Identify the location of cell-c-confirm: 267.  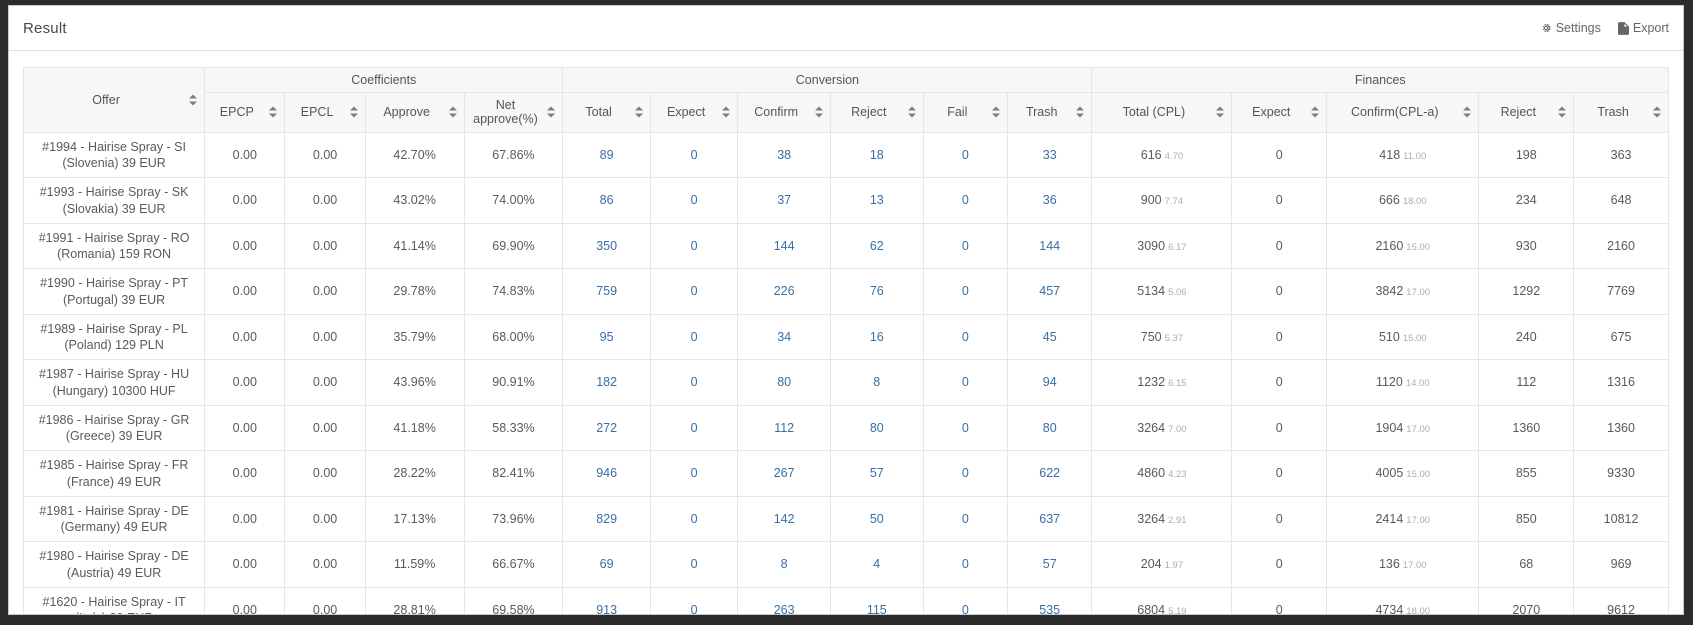
(784, 473).